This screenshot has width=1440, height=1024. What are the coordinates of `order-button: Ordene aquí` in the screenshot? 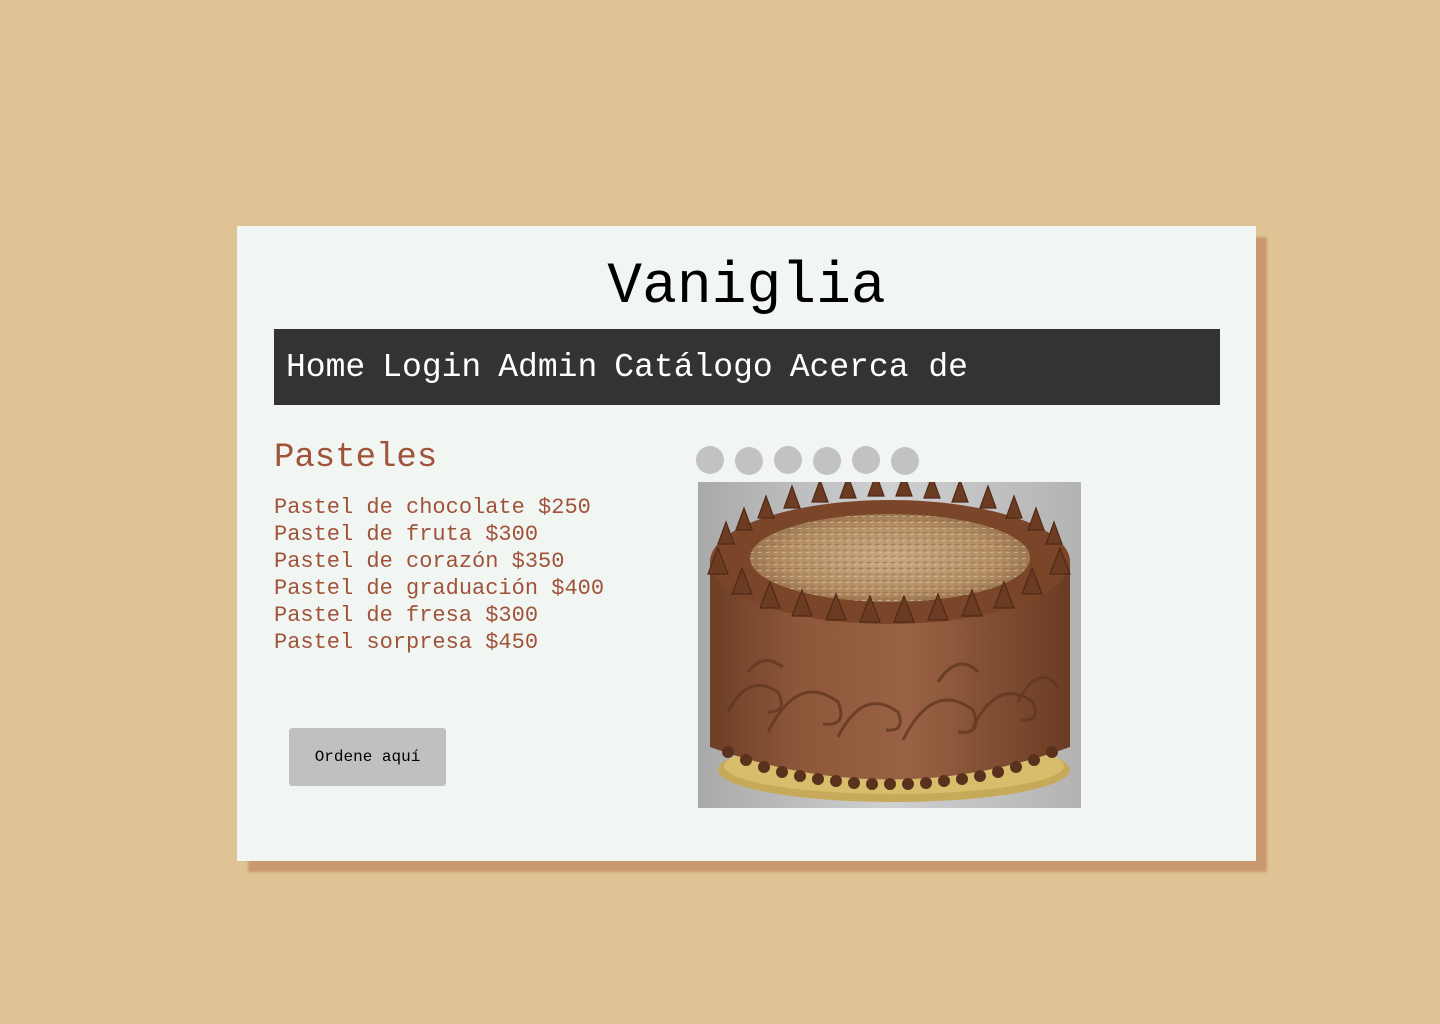 It's located at (367, 757).